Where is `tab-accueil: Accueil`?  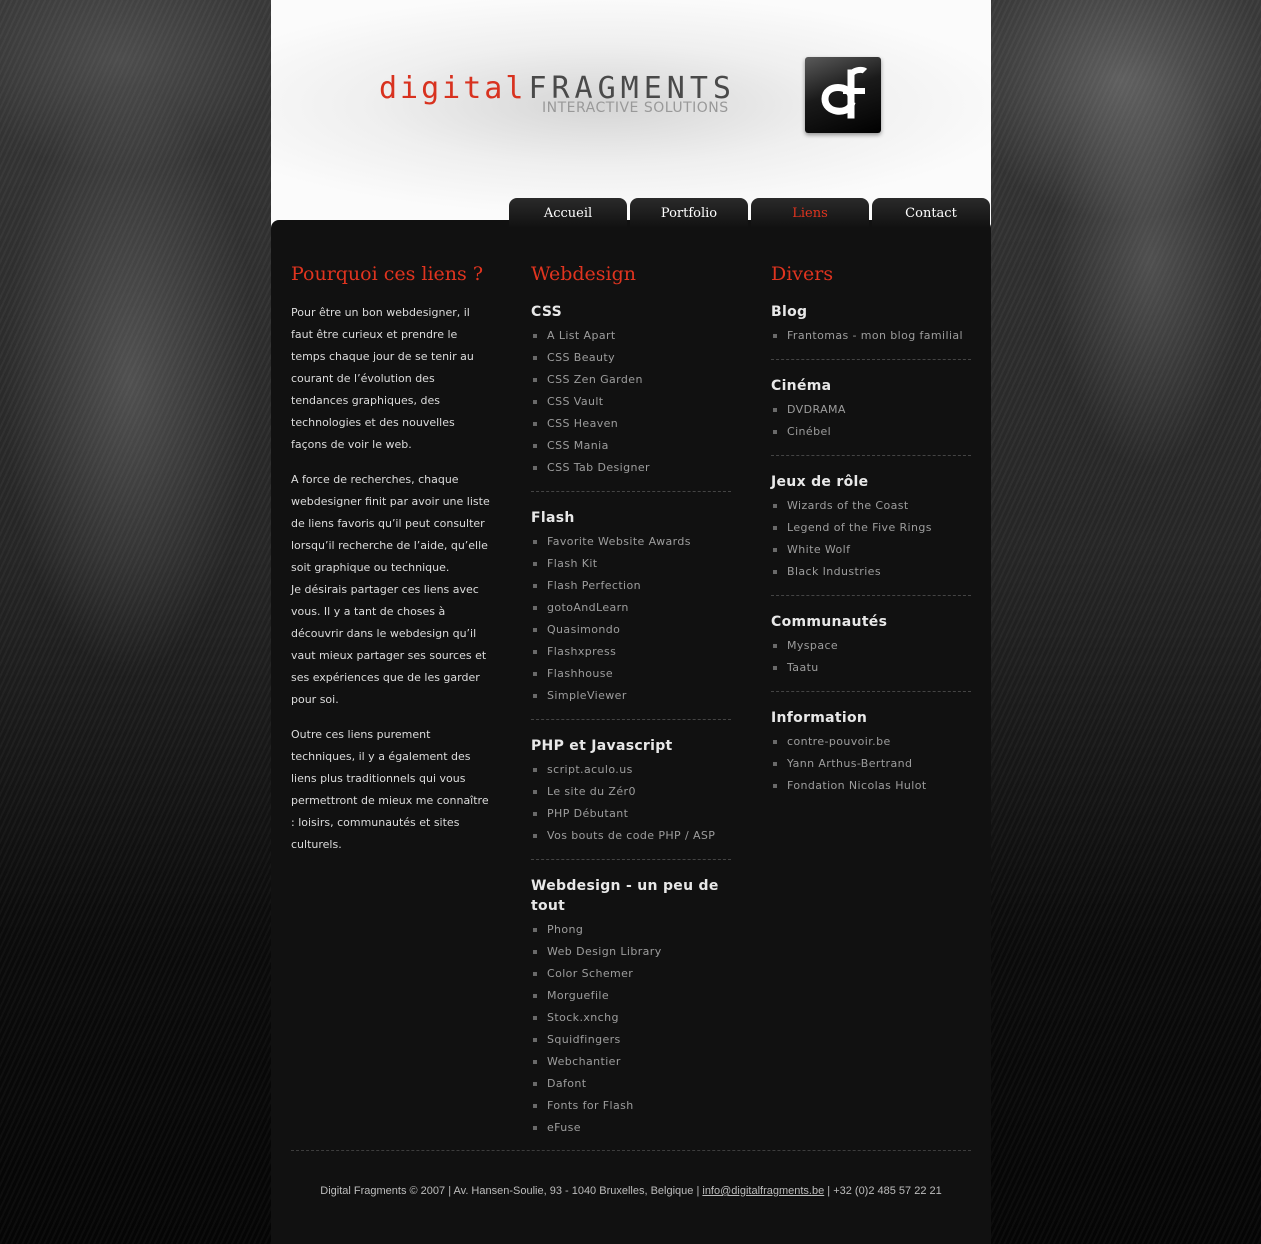
tab-accueil: Accueil is located at coordinates (568, 213).